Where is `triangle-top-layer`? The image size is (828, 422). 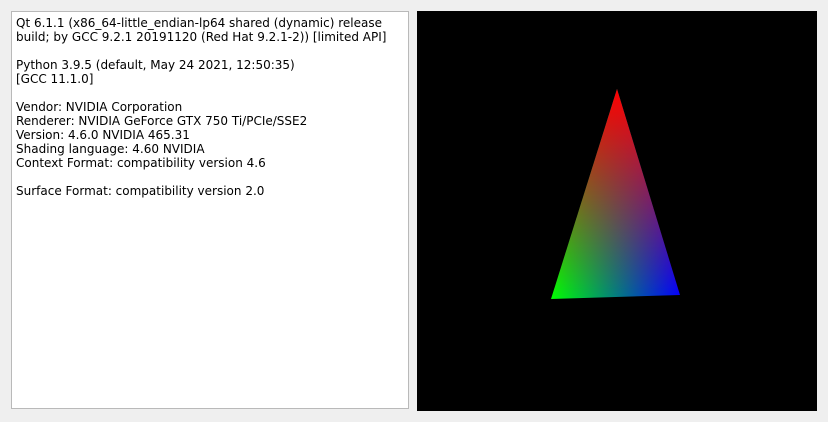
triangle-top-layer is located at coordinates (615, 194).